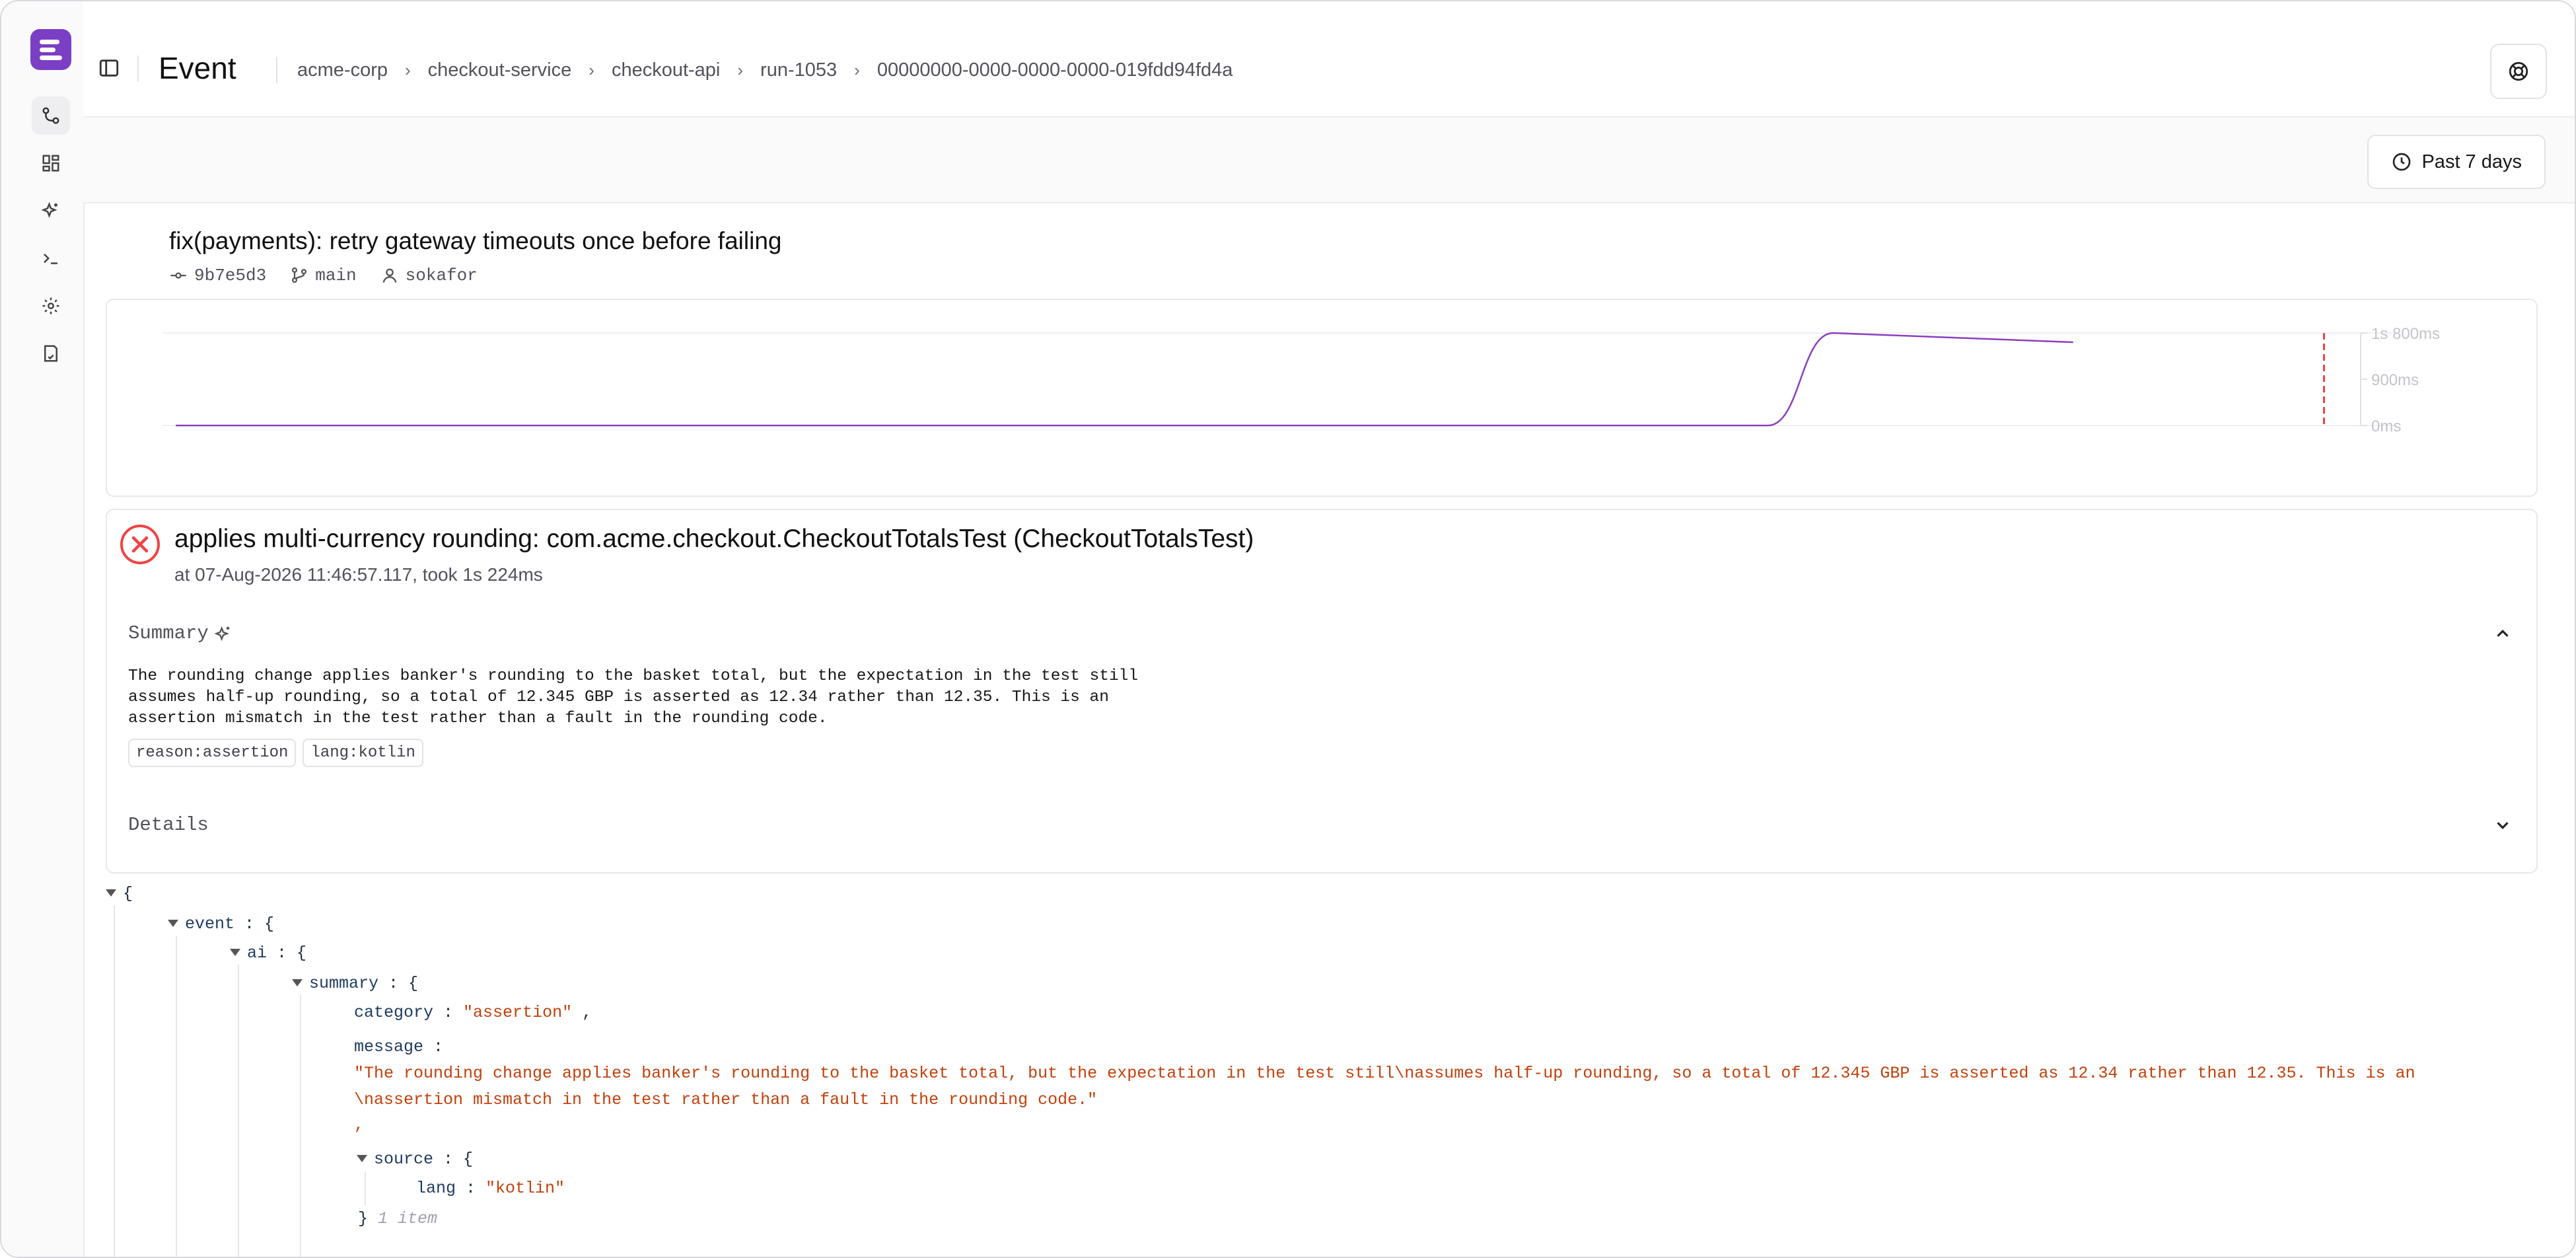 This screenshot has width=2576, height=1258. Describe the element at coordinates (140, 544) in the screenshot. I see `error-circle-icon` at that location.